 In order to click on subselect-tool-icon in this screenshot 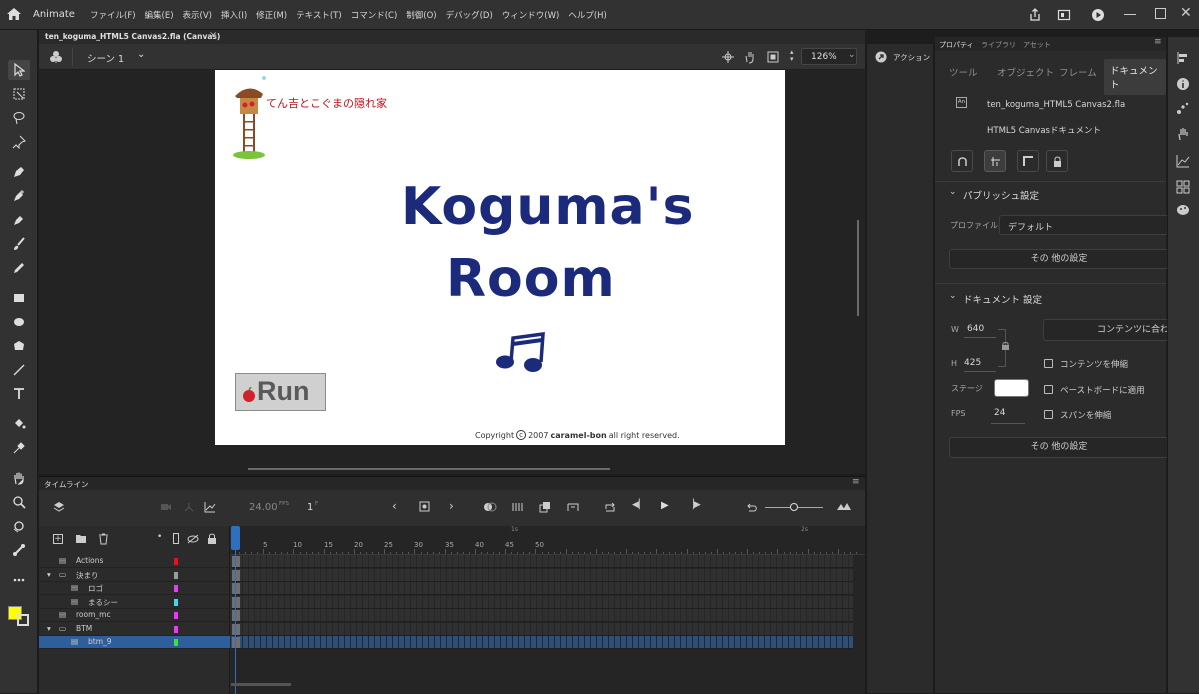, I will do `click(19, 220)`.